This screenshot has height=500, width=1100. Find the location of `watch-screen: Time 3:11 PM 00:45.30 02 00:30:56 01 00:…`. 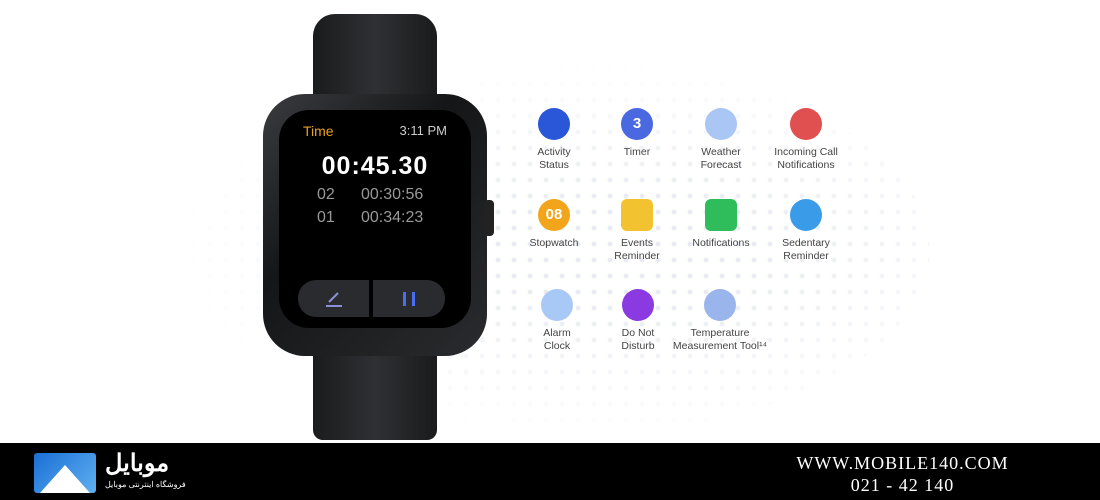

watch-screen: Time 3:11 PM 00:45.30 02 00:30:56 01 00:… is located at coordinates (375, 219).